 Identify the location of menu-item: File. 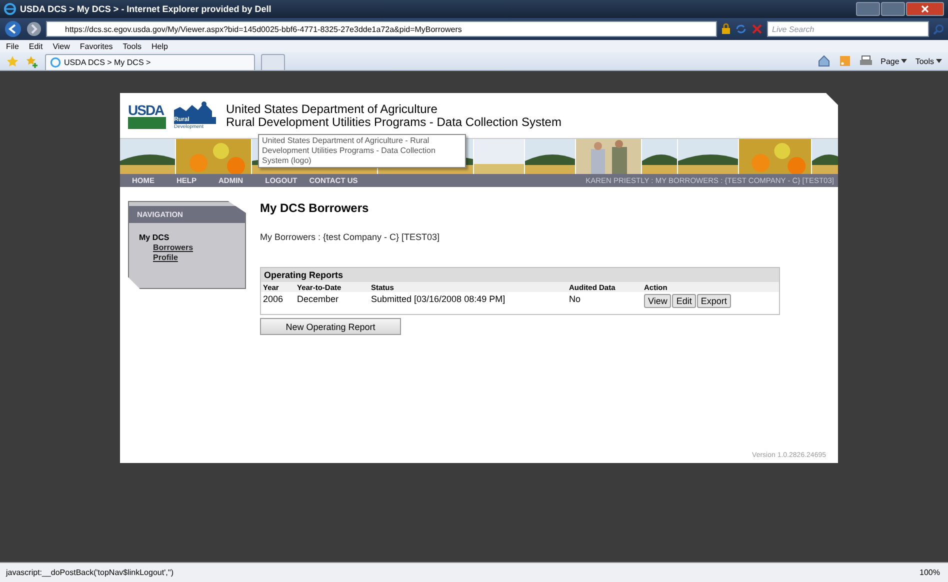
(12, 46).